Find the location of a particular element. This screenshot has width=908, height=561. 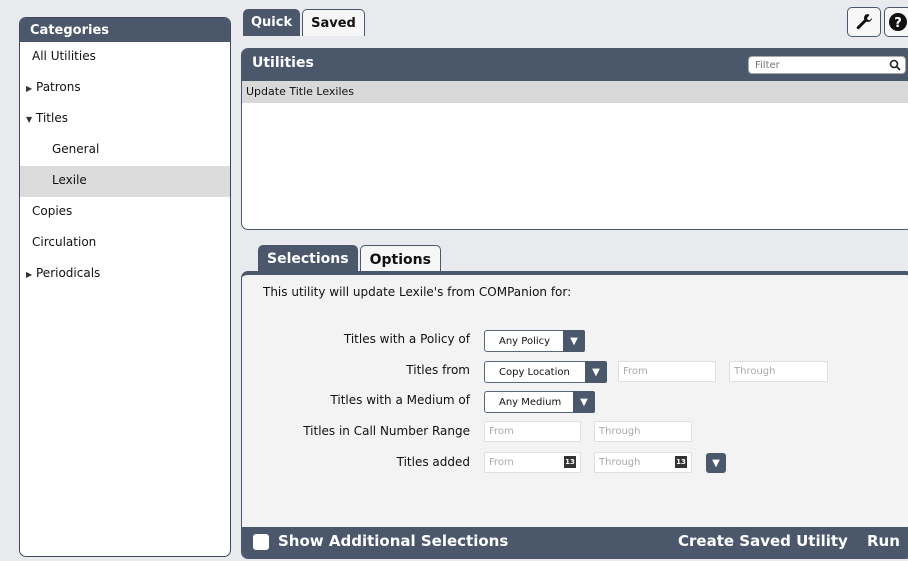

added-from-field: From 13 is located at coordinates (532, 462).